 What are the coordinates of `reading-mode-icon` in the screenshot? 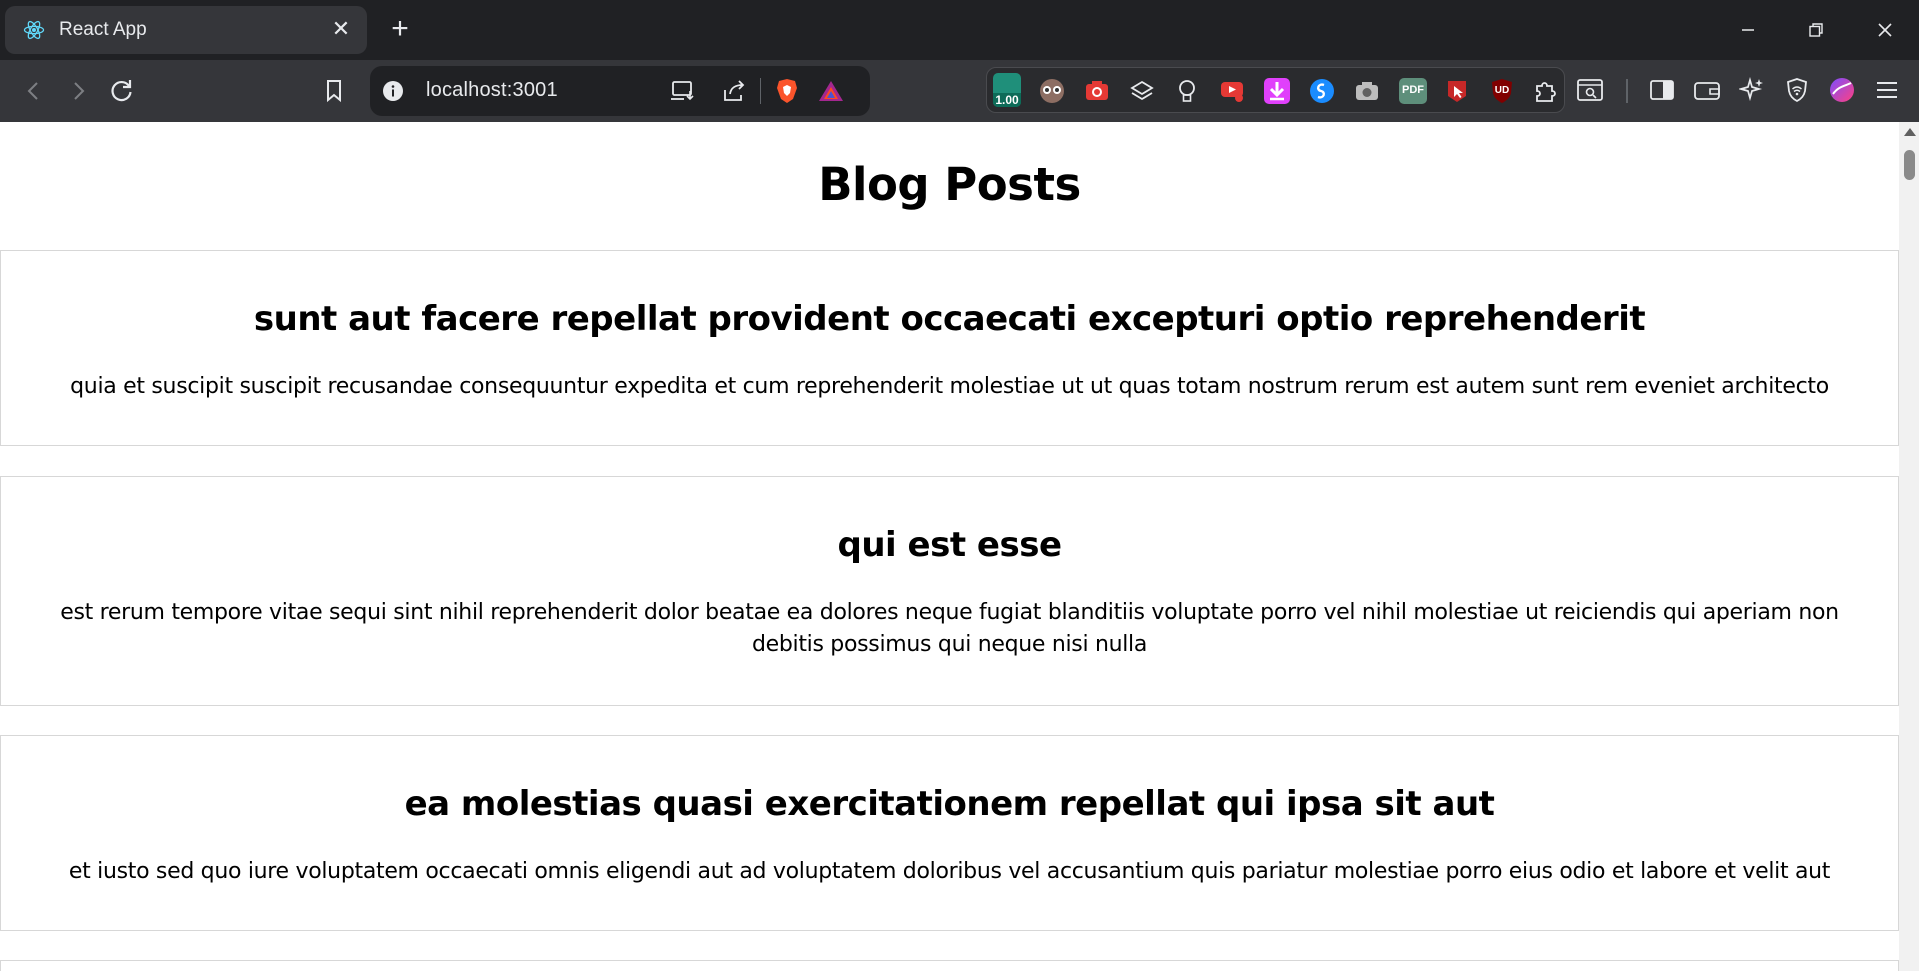 It's located at (1590, 90).